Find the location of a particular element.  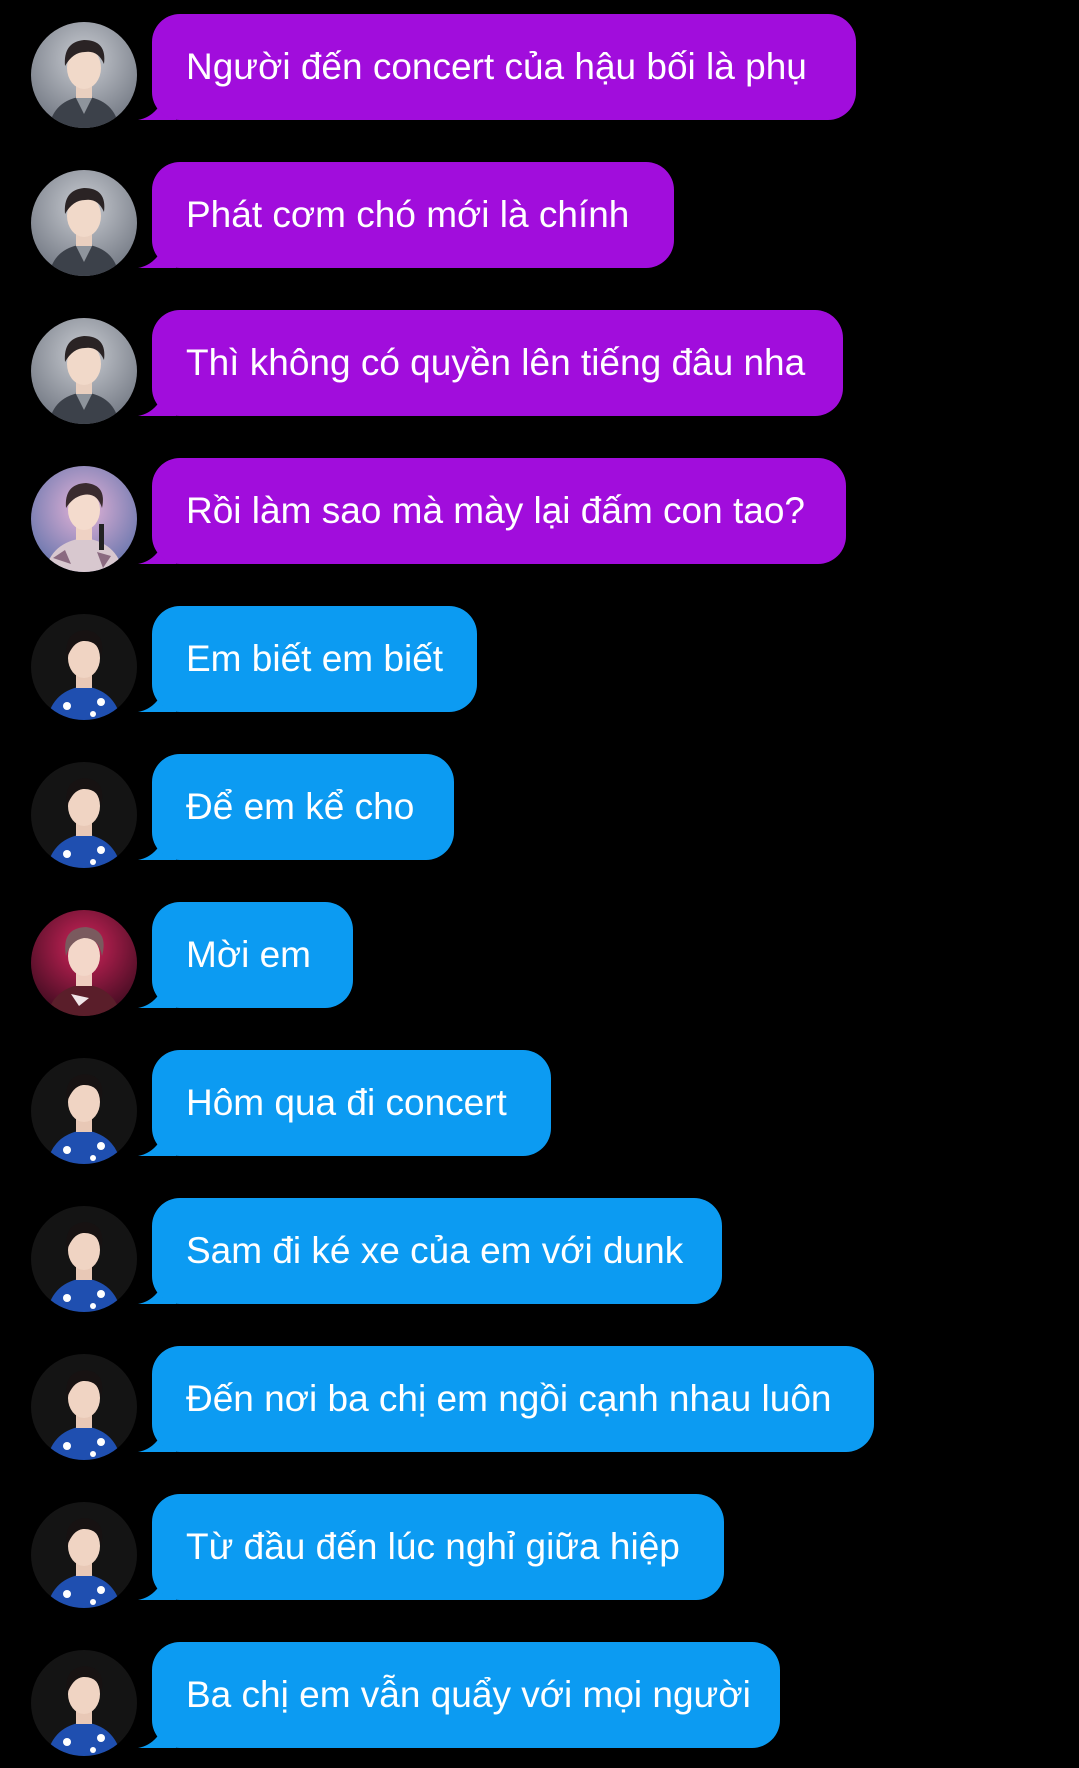

message-bubble: Để em kể cho is located at coordinates (303, 807).